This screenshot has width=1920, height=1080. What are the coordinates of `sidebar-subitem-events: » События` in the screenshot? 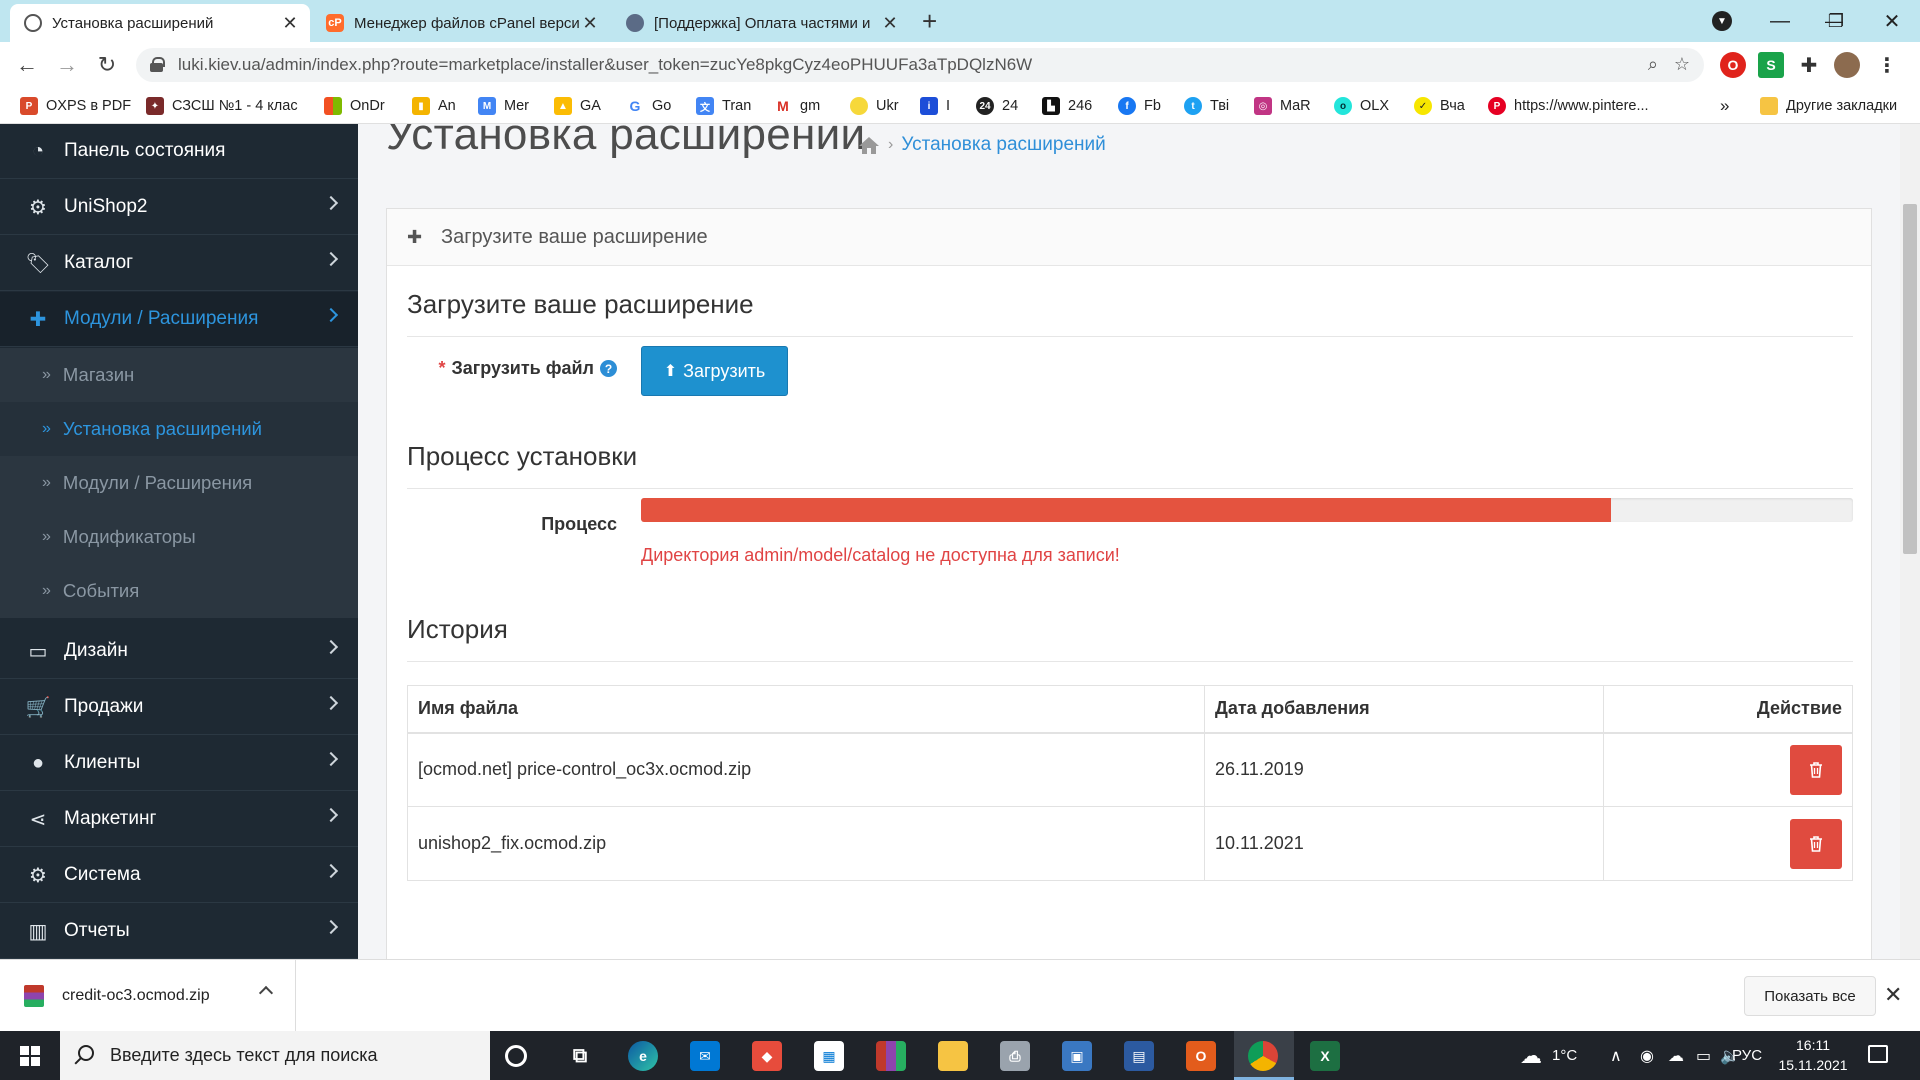 It's located at (179, 591).